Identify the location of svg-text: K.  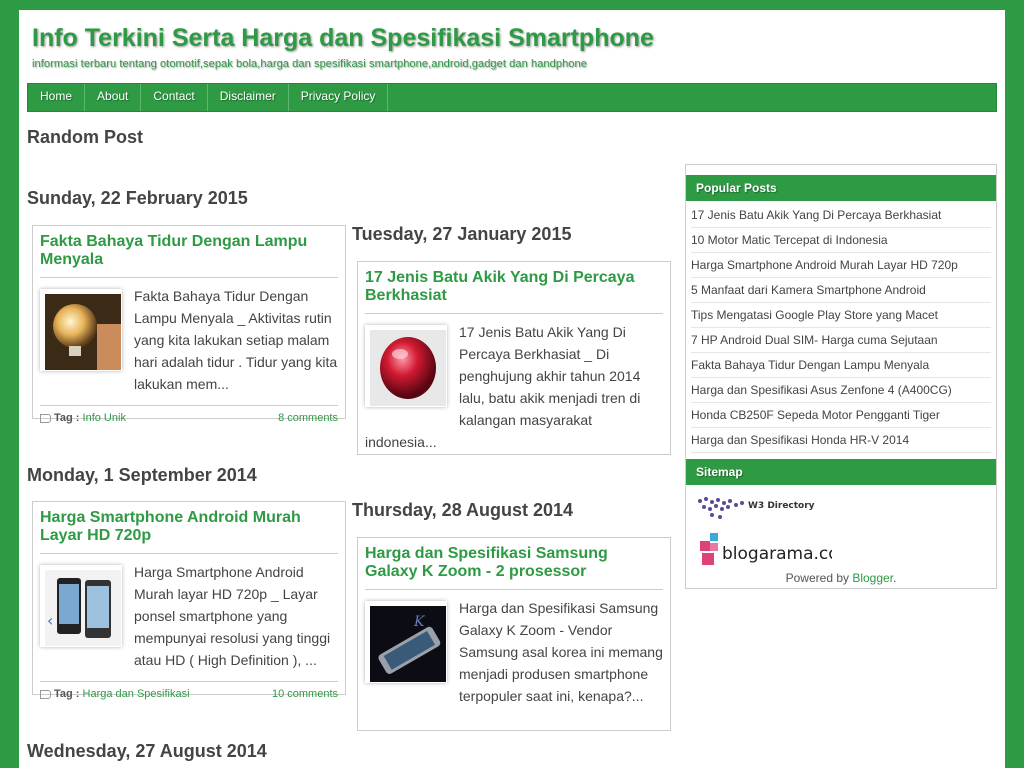
(419, 622).